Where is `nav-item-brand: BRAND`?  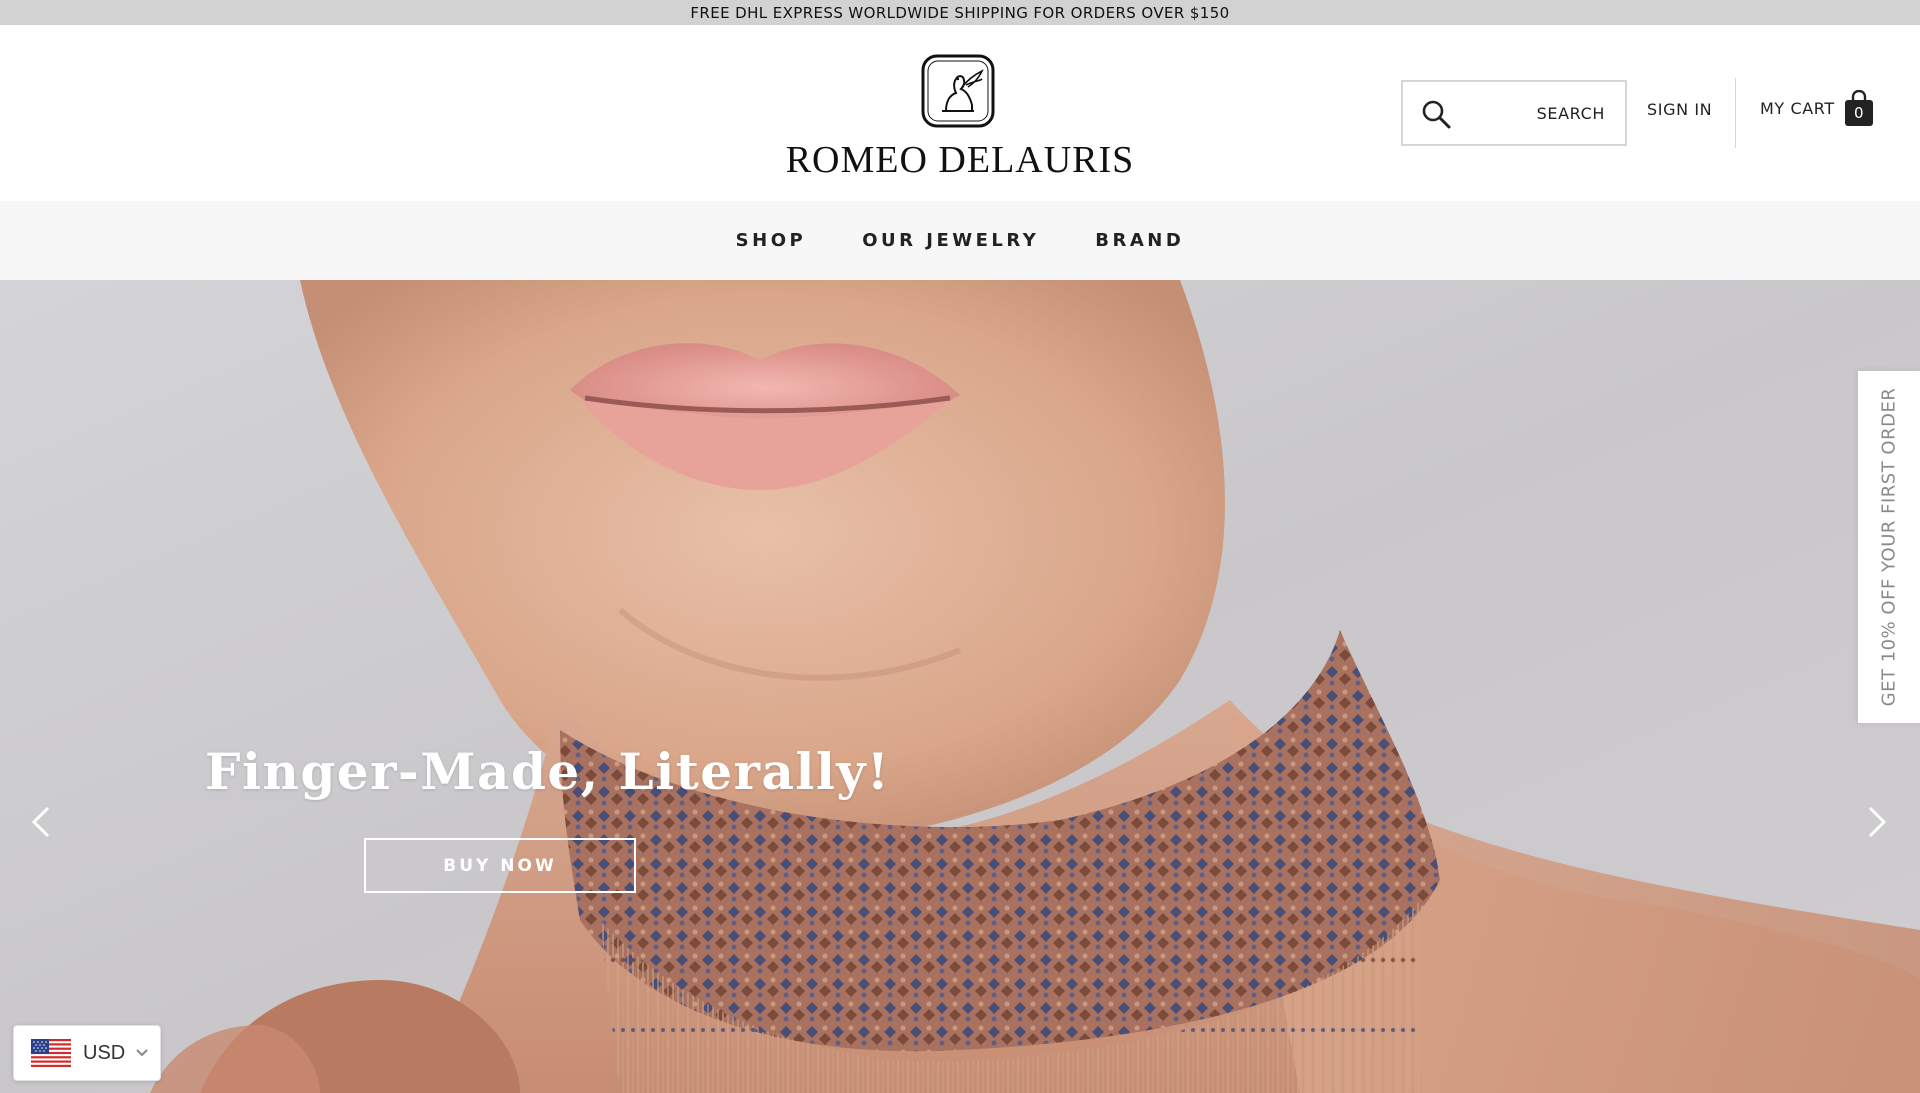 nav-item-brand: BRAND is located at coordinates (1139, 240).